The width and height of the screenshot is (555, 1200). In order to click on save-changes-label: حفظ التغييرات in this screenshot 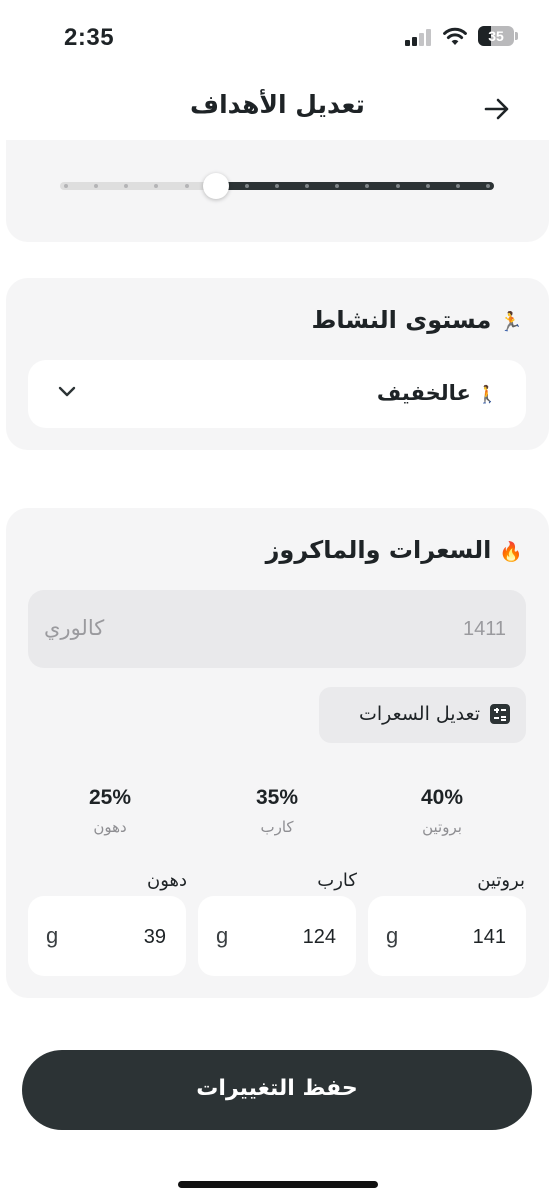, I will do `click(277, 1088)`.